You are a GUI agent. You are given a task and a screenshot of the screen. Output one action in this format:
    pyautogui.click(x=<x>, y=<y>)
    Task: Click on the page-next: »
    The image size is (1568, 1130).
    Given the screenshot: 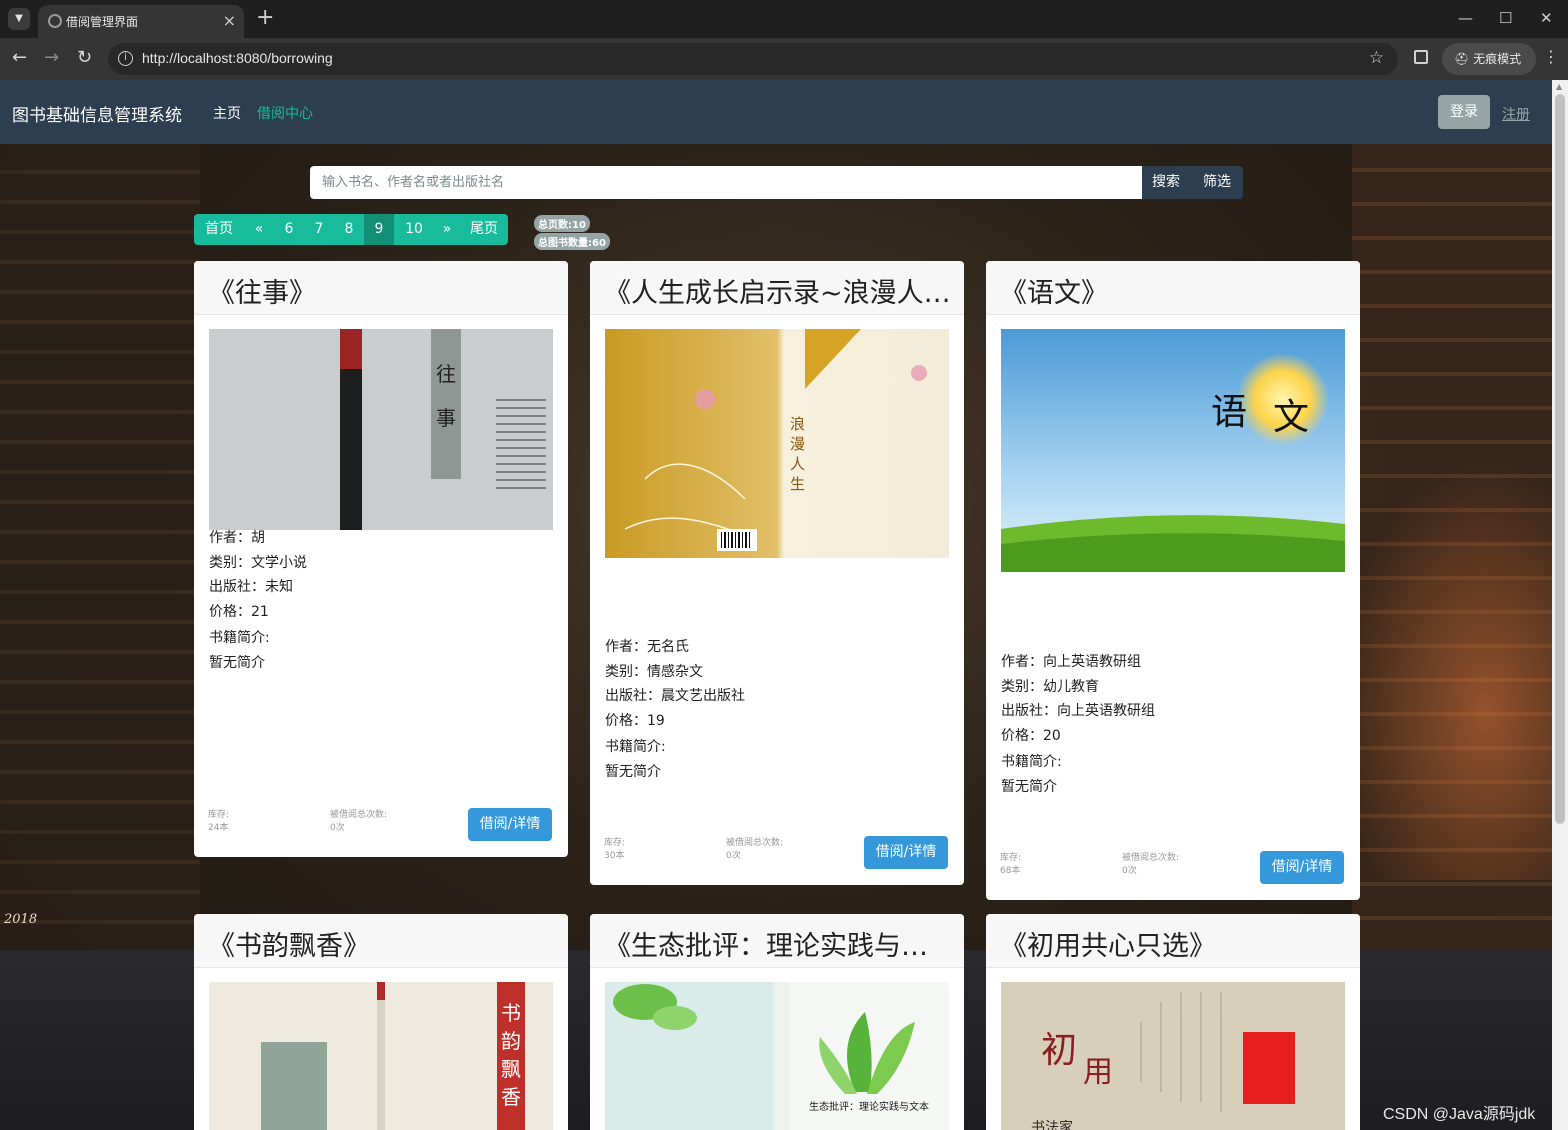 What is the action you would take?
    pyautogui.click(x=447, y=229)
    